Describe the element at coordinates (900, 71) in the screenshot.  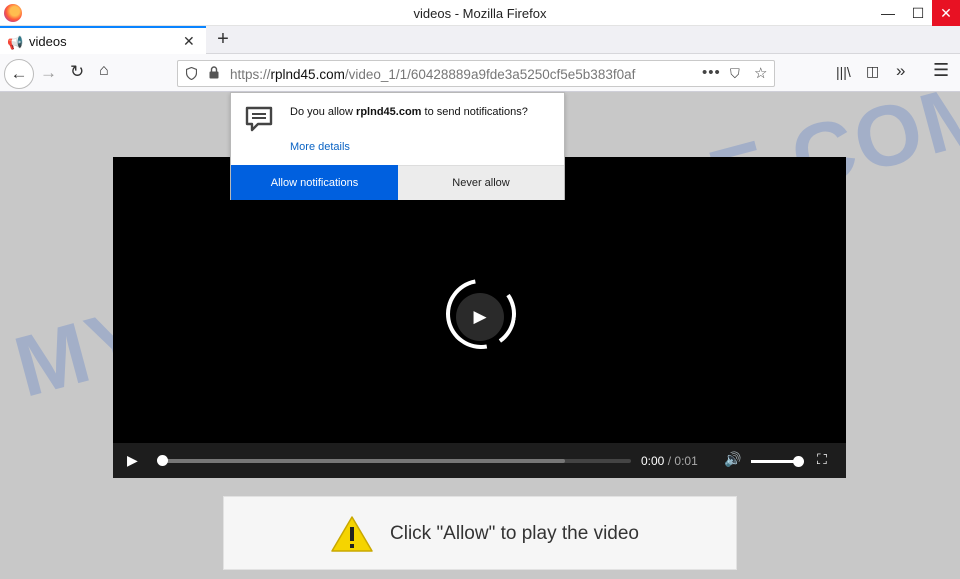
I see `overflow-chevron-icon: »` at that location.